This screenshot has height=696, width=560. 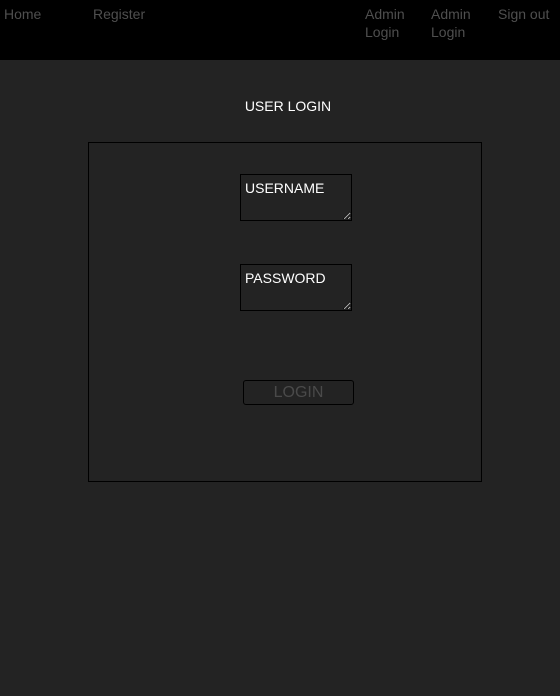 I want to click on nav-sign-out-link: Sign out, so click(x=523, y=14).